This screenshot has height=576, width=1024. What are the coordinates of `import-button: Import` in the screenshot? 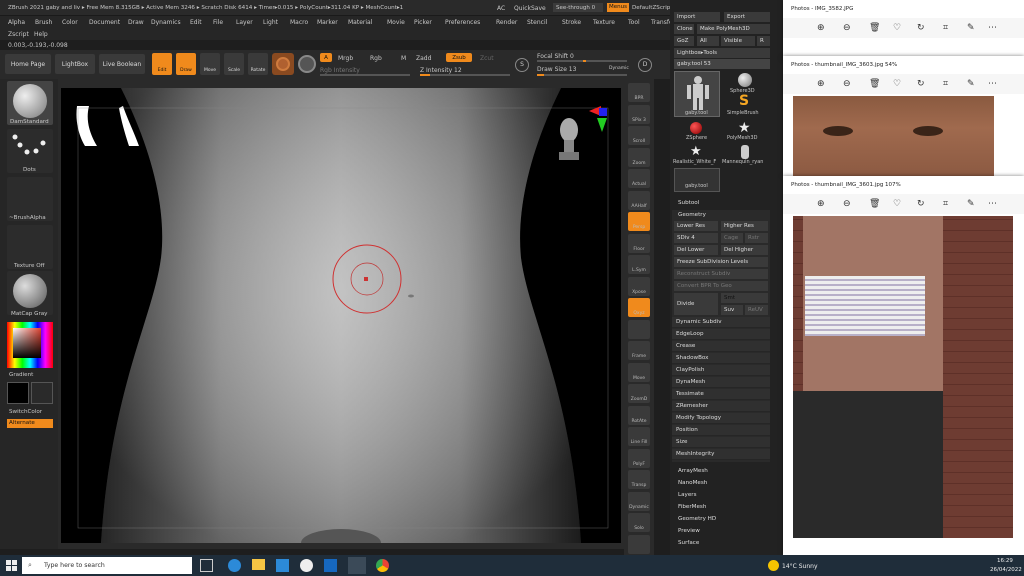 It's located at (697, 17).